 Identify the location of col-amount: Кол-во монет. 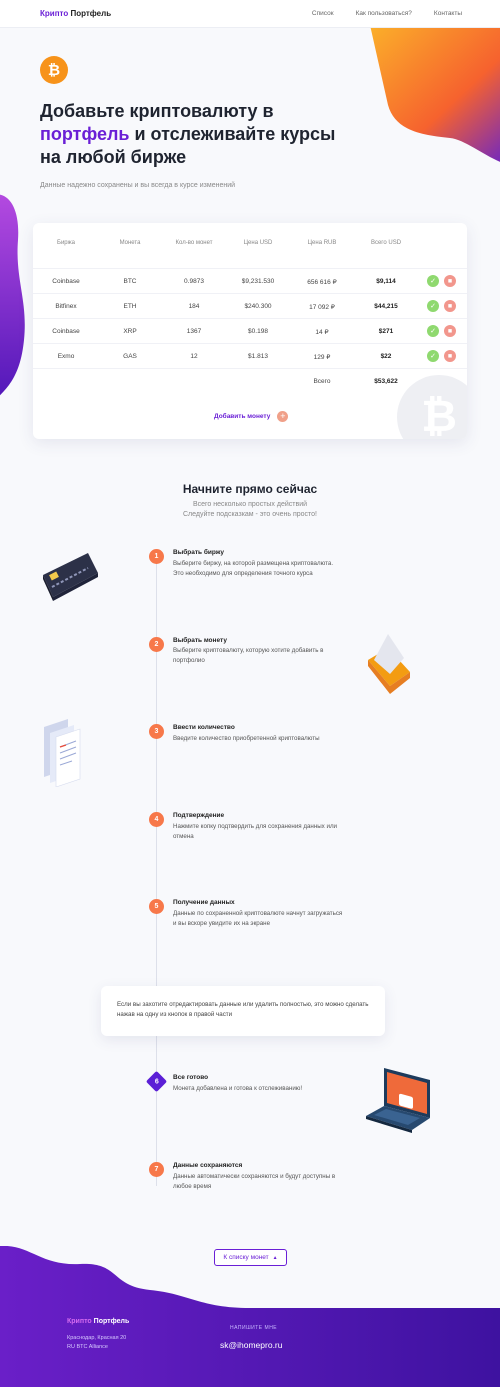
(194, 243).